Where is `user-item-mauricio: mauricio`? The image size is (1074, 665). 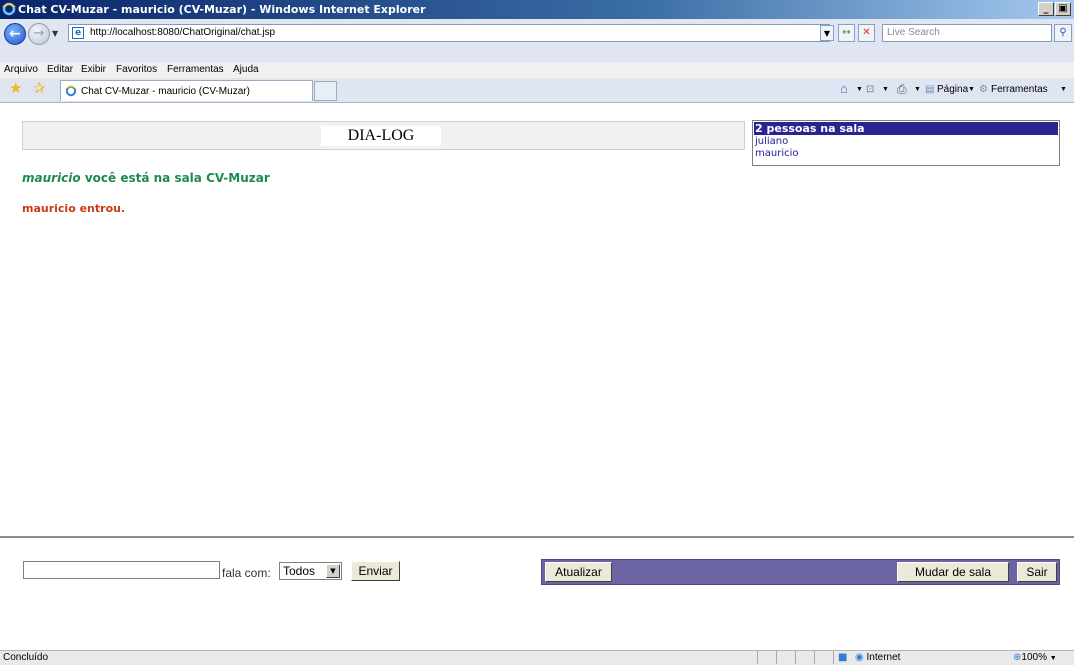
user-item-mauricio: mauricio is located at coordinates (777, 154).